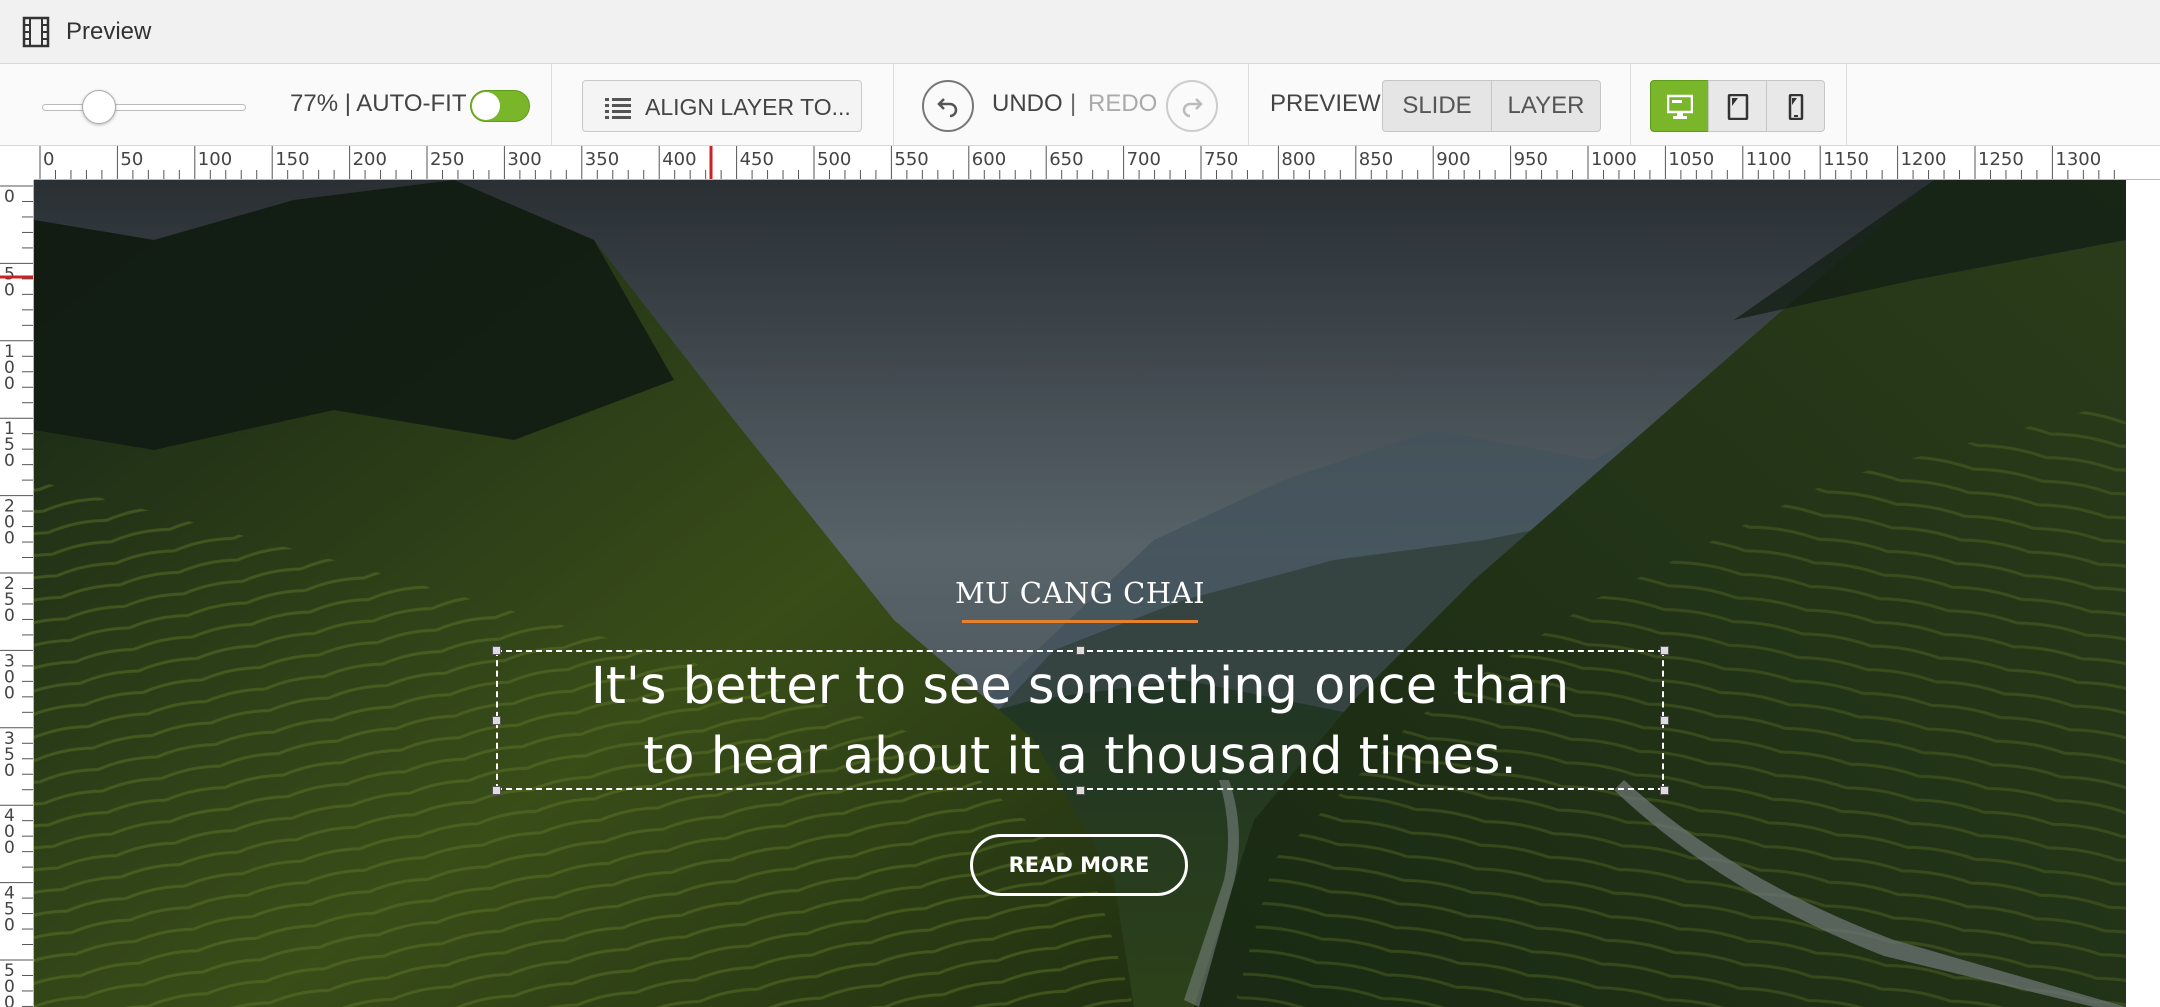  I want to click on undo-button, so click(948, 106).